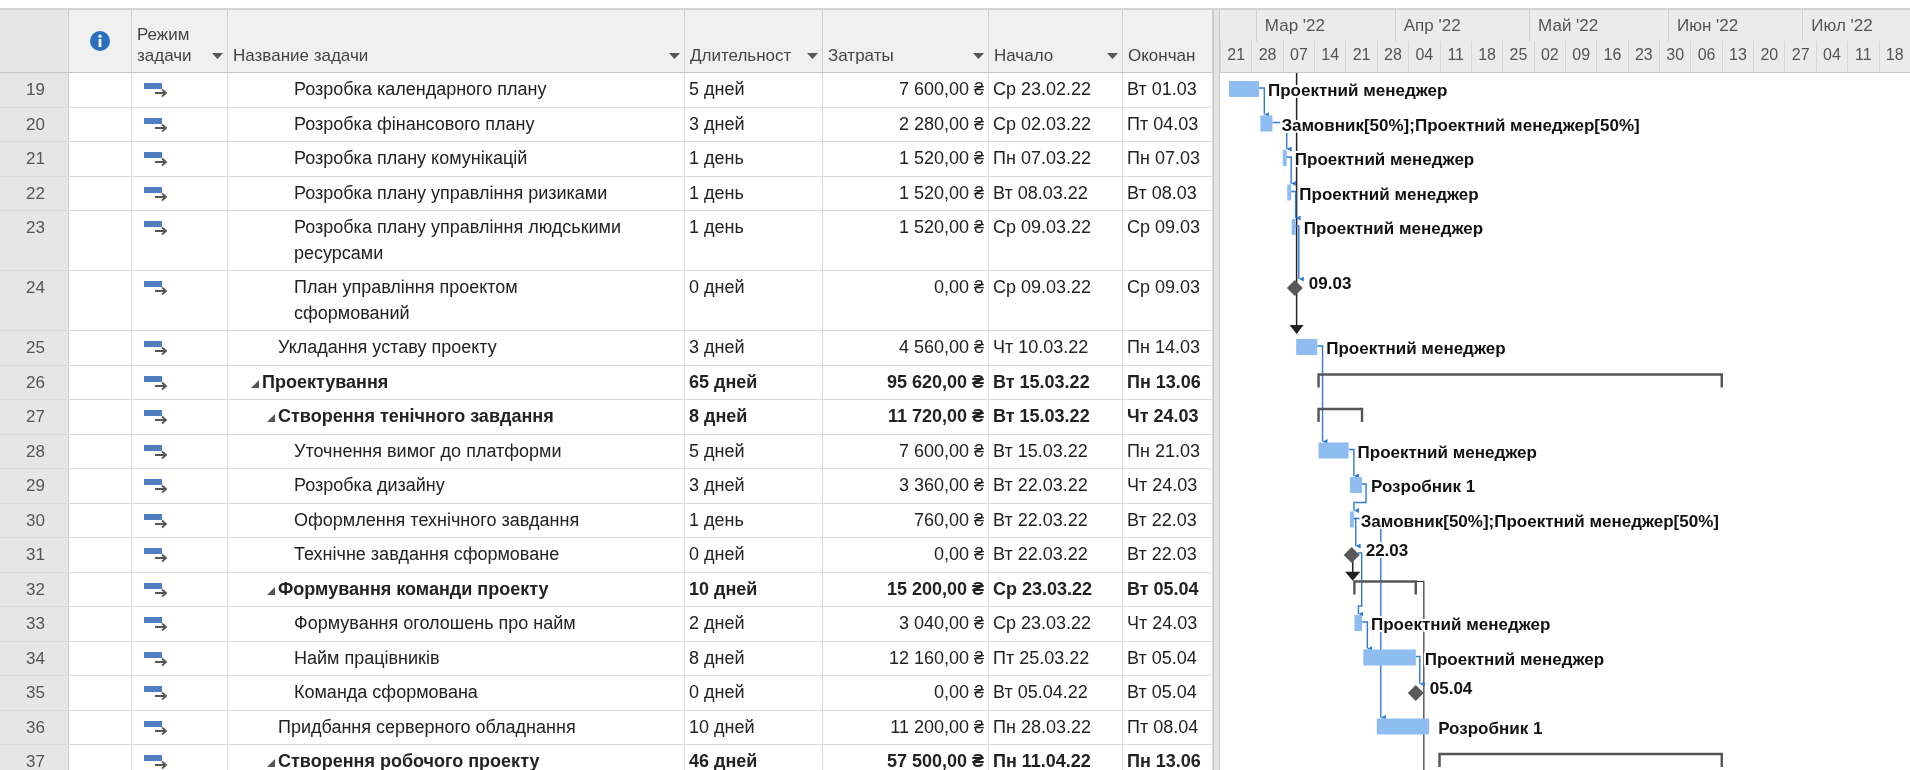 The width and height of the screenshot is (1910, 770). What do you see at coordinates (416, 416) in the screenshot?
I see `task-name: Створення тенічного завдання` at bounding box center [416, 416].